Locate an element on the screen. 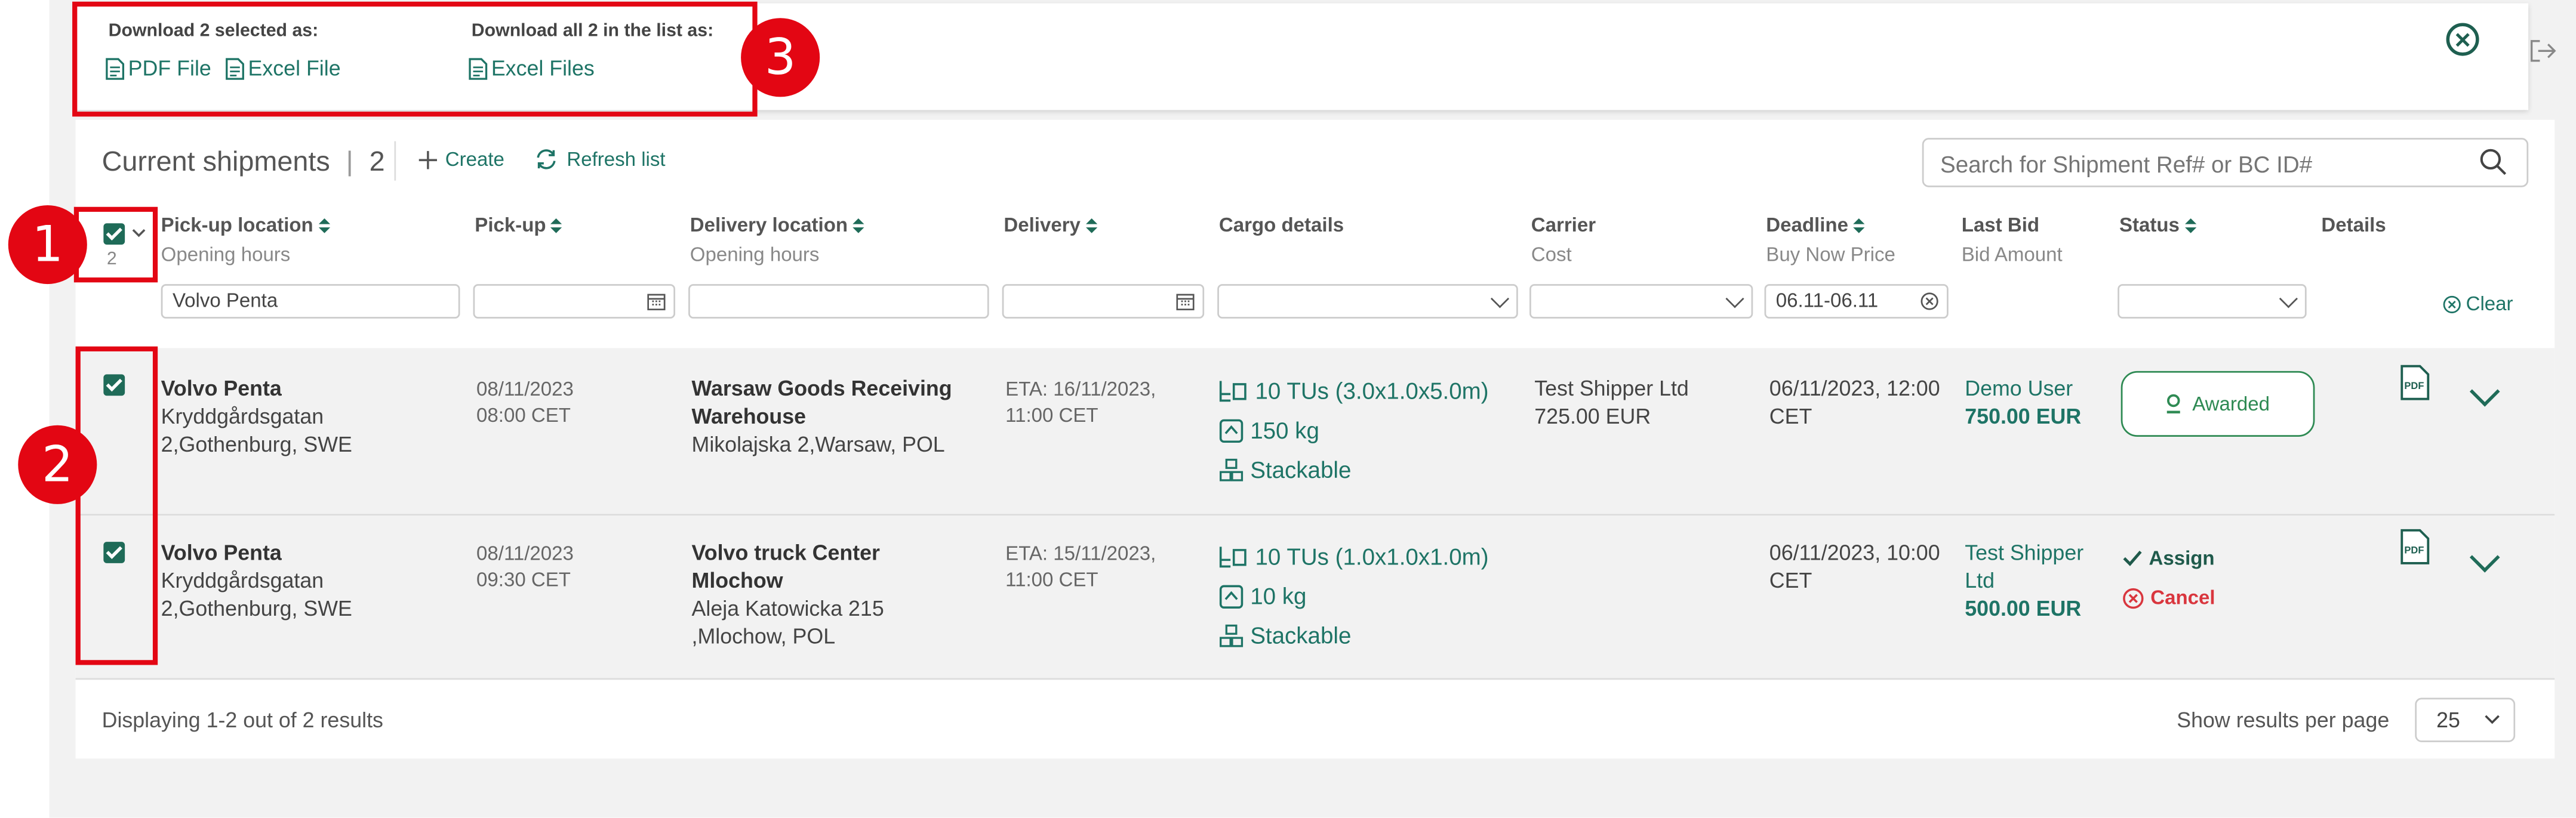 Image resolution: width=2576 pixels, height=818 pixels. eta-time: 11:00 CET is located at coordinates (1051, 579).